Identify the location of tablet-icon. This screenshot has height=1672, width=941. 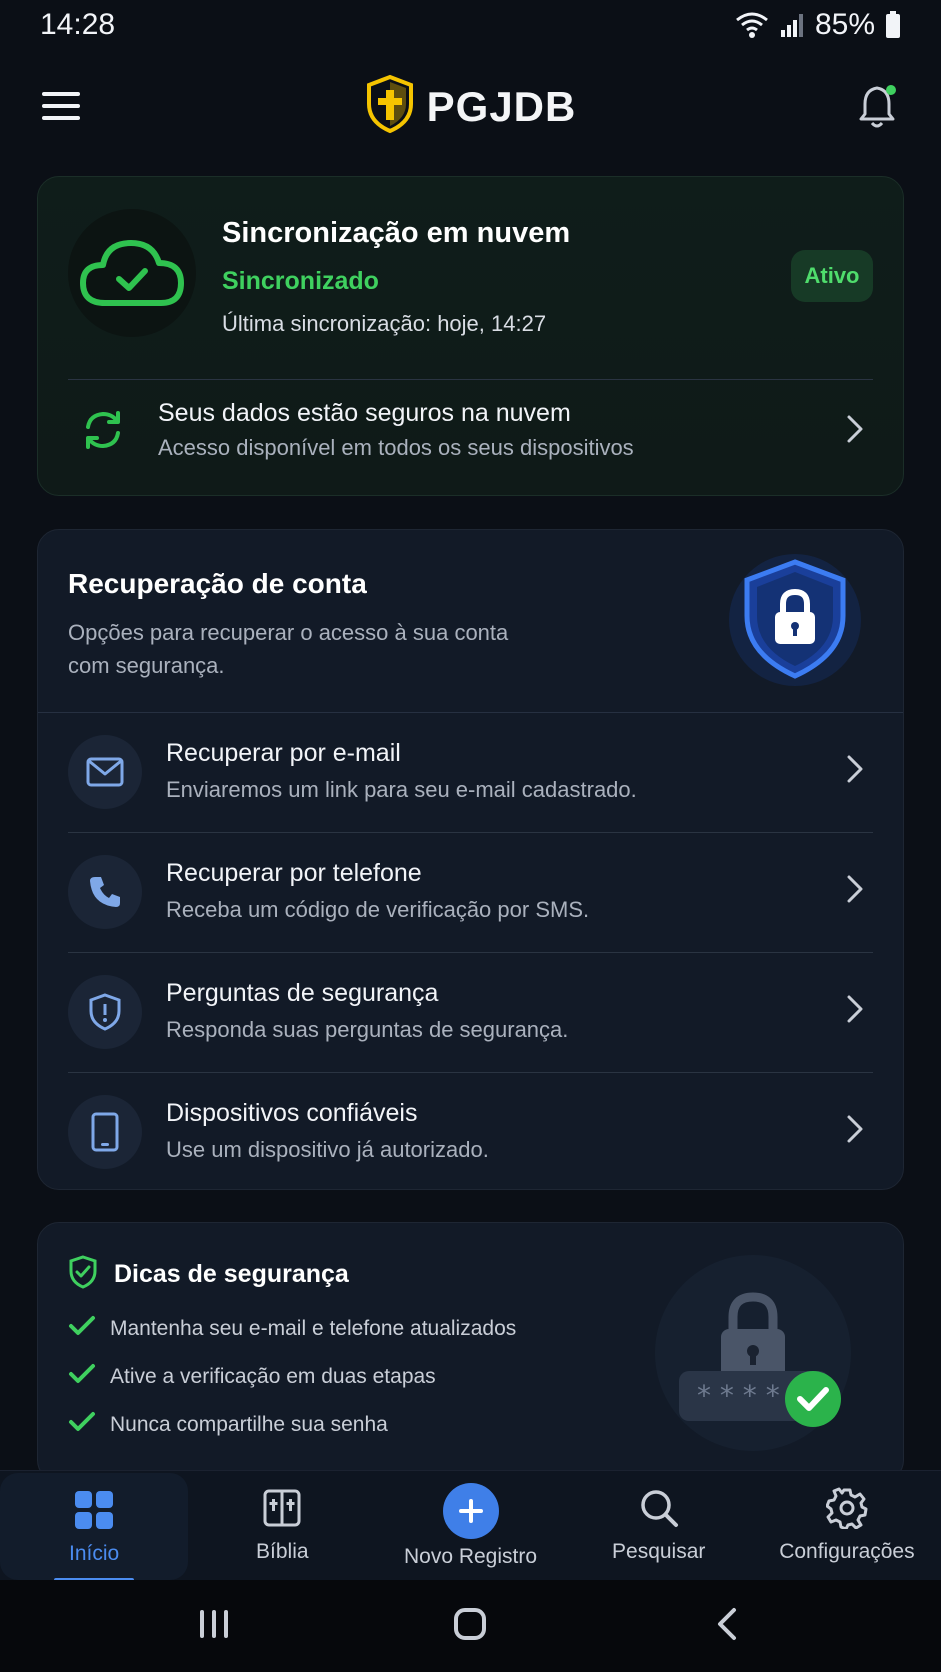
(105, 1132).